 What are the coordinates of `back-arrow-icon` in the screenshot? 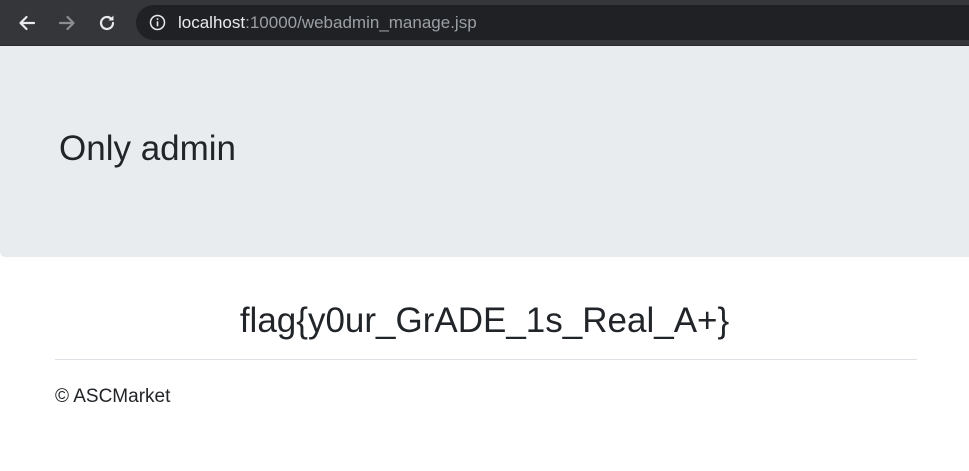 It's located at (27, 23).